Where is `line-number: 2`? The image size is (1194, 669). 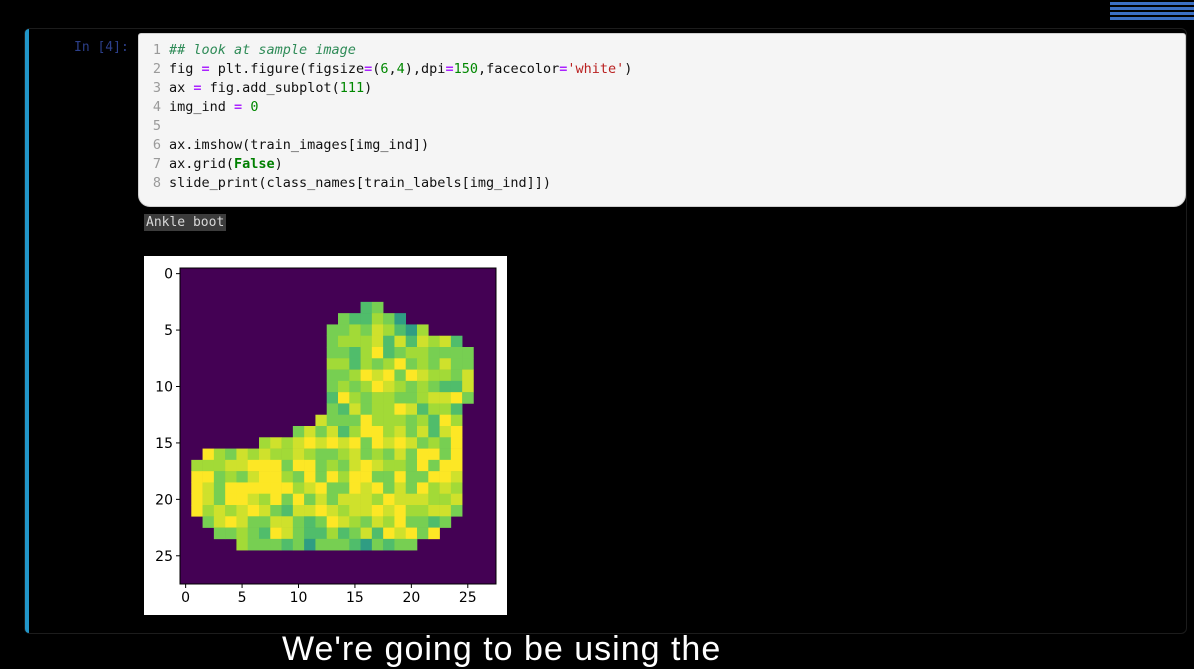 line-number: 2 is located at coordinates (156, 69).